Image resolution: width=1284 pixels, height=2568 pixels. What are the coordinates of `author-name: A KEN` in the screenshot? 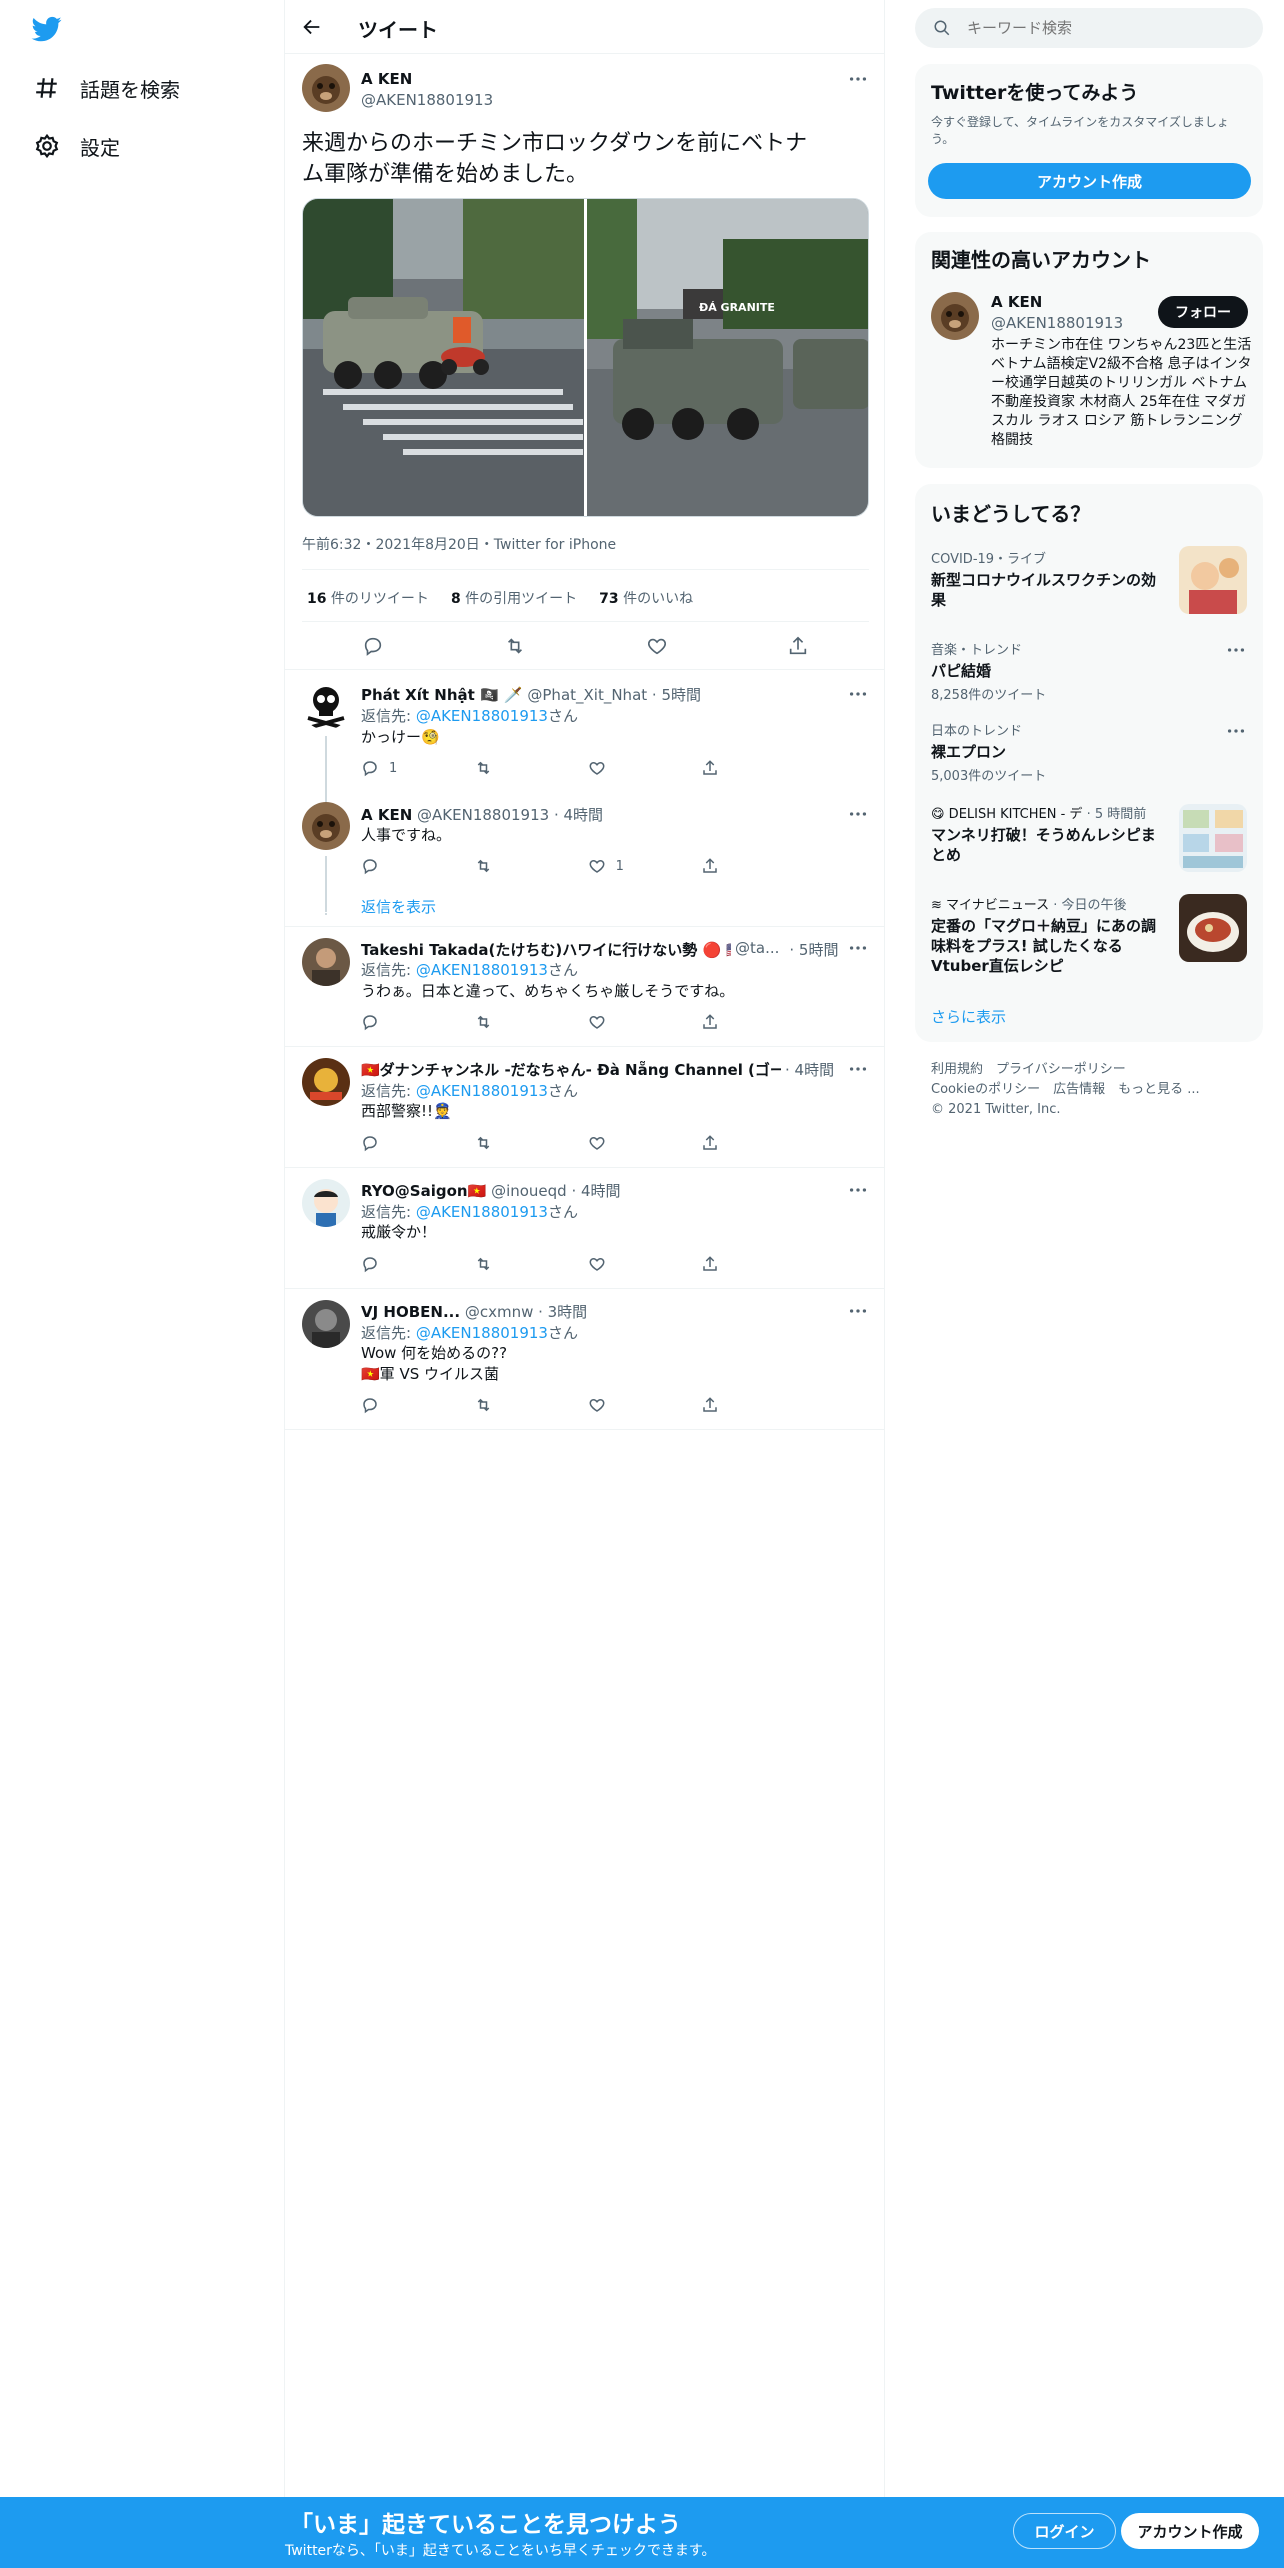 It's located at (386, 79).